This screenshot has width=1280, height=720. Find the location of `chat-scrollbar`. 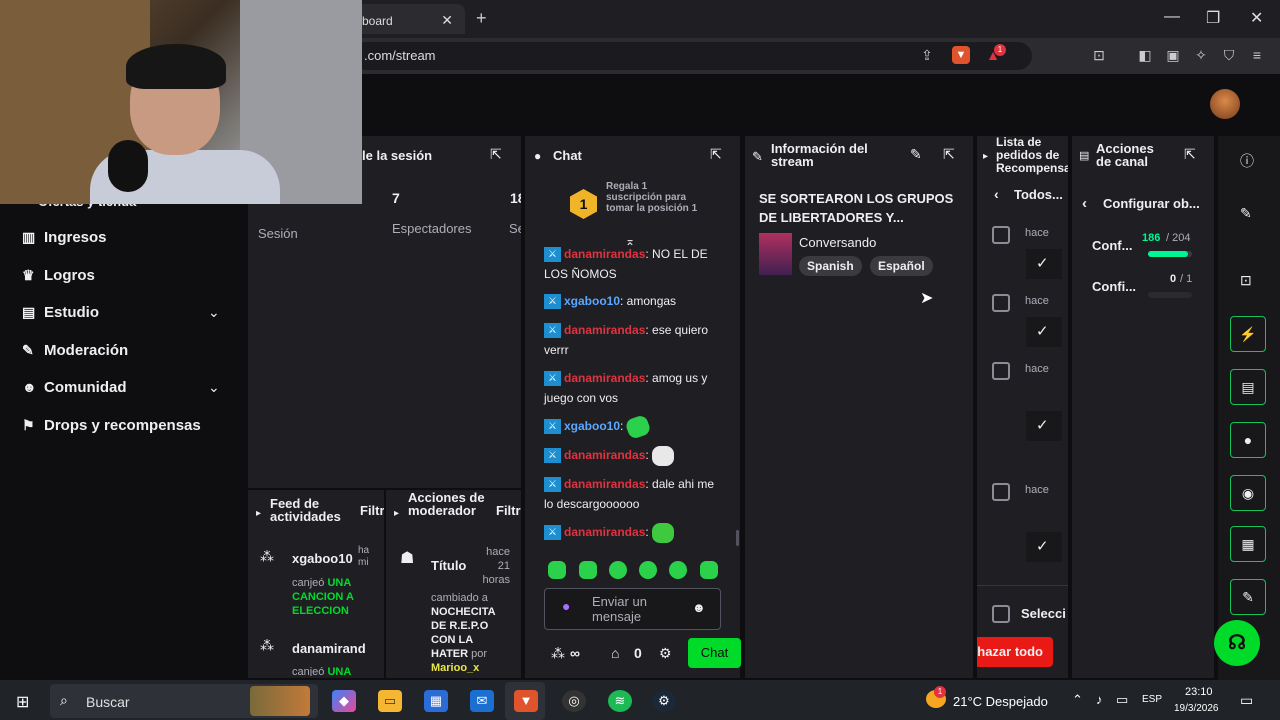

chat-scrollbar is located at coordinates (737, 538).